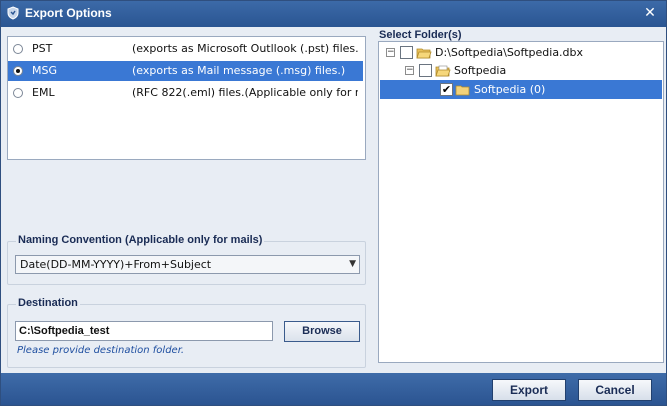 This screenshot has width=667, height=406. I want to click on format-description: (exports as Mail message (.msg) files.), so click(239, 70).